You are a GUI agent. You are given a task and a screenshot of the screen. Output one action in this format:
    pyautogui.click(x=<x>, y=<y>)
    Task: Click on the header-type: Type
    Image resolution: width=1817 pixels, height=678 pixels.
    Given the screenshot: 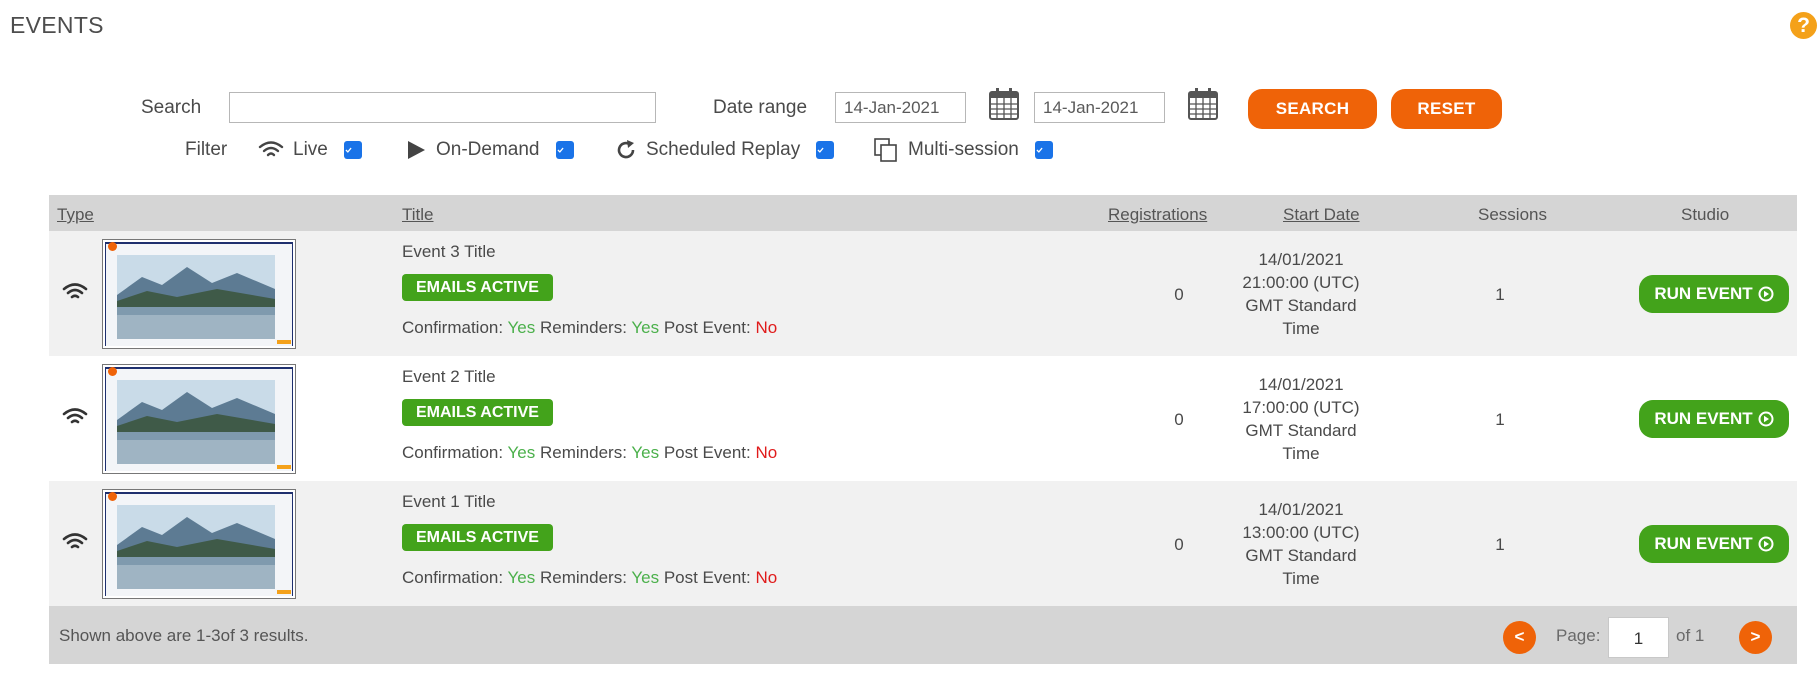 What is the action you would take?
    pyautogui.click(x=75, y=215)
    